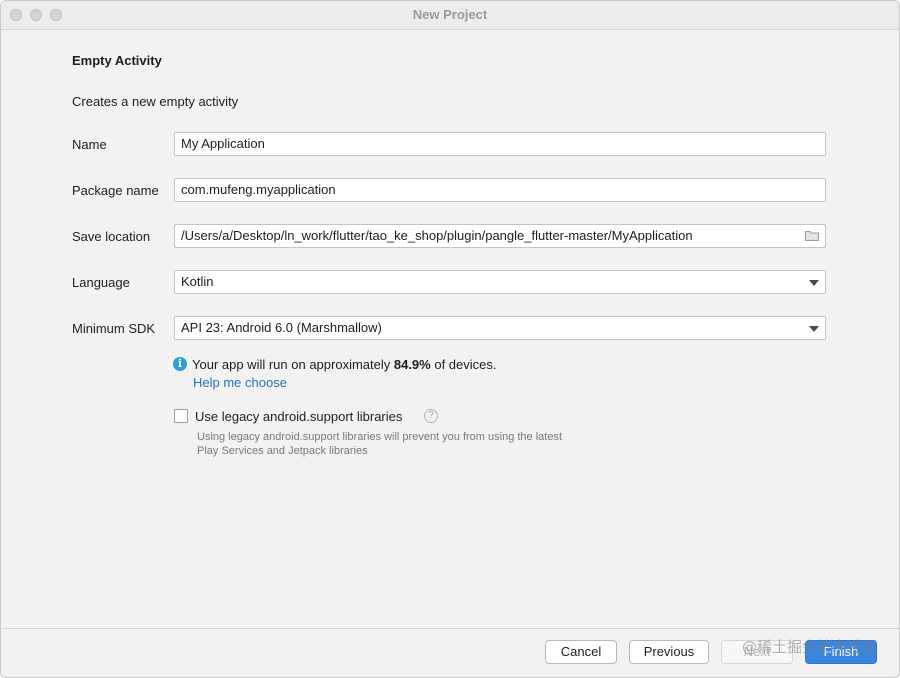 The height and width of the screenshot is (678, 900). I want to click on package-name-field: com.mufeng.myapplication, so click(500, 190).